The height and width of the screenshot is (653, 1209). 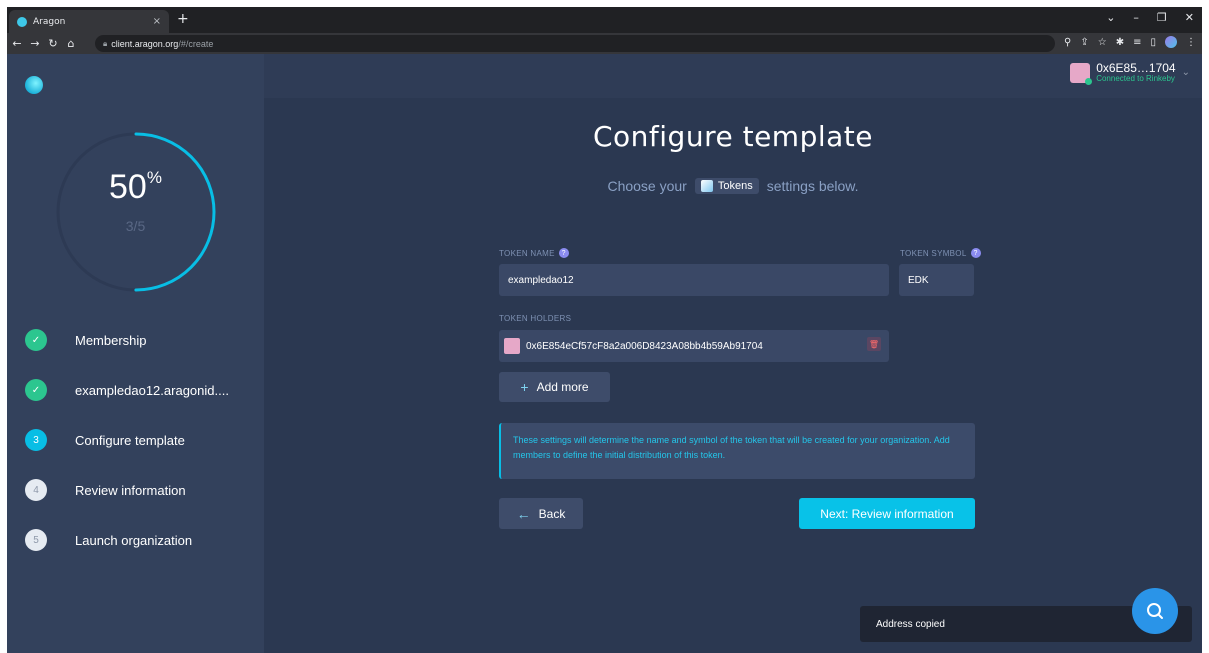 I want to click on zoom-icon: ⚲, so click(x=1067, y=42).